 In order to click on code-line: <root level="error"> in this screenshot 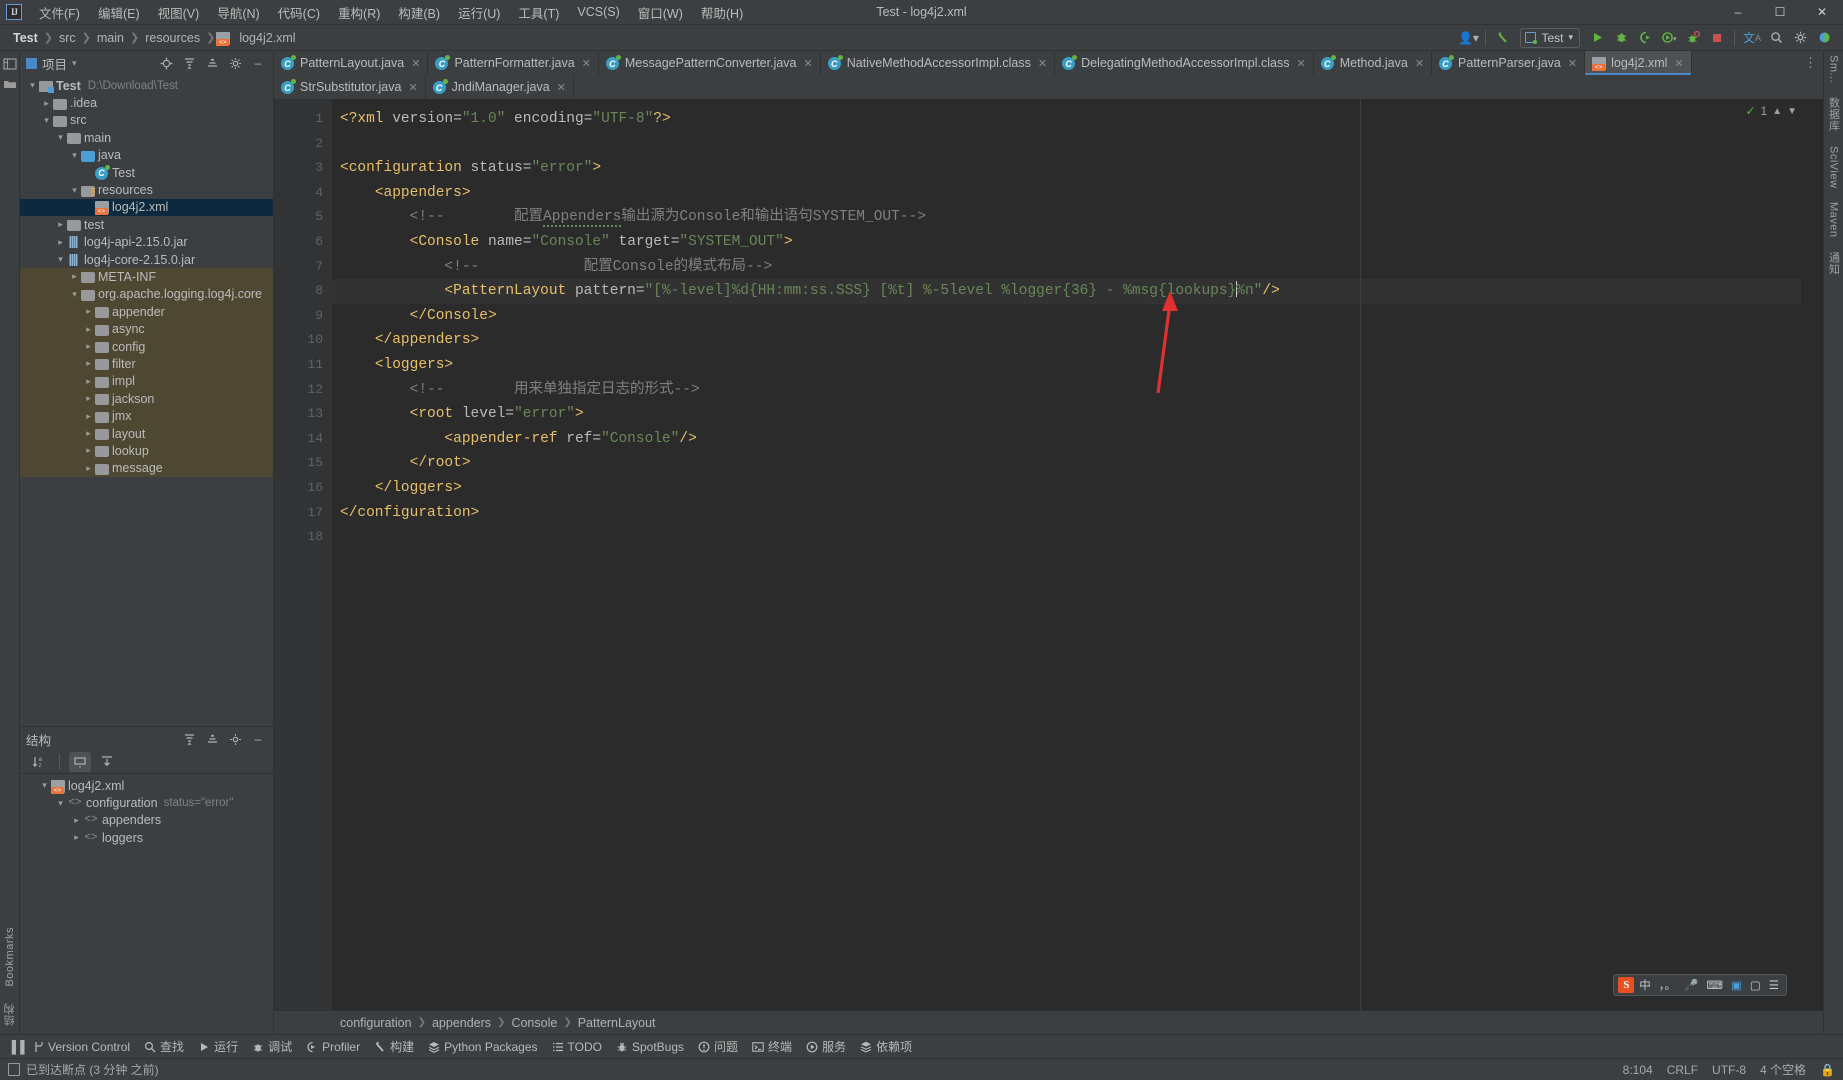, I will do `click(1066, 414)`.